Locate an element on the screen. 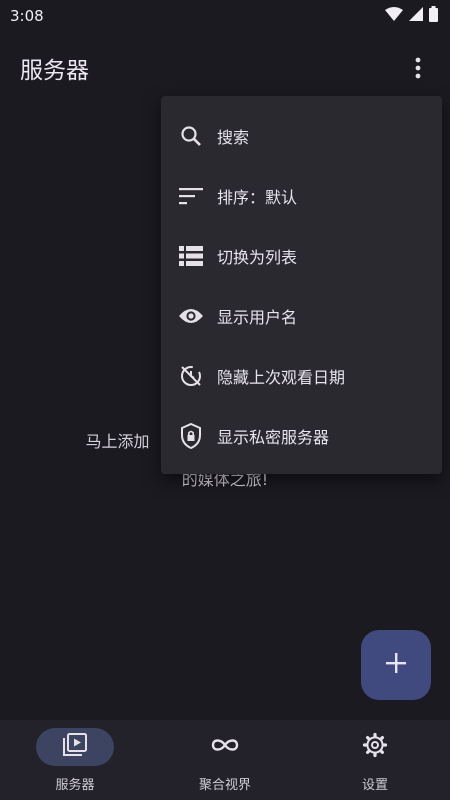 The image size is (450, 800). nav-label: 设置 is located at coordinates (374, 785).